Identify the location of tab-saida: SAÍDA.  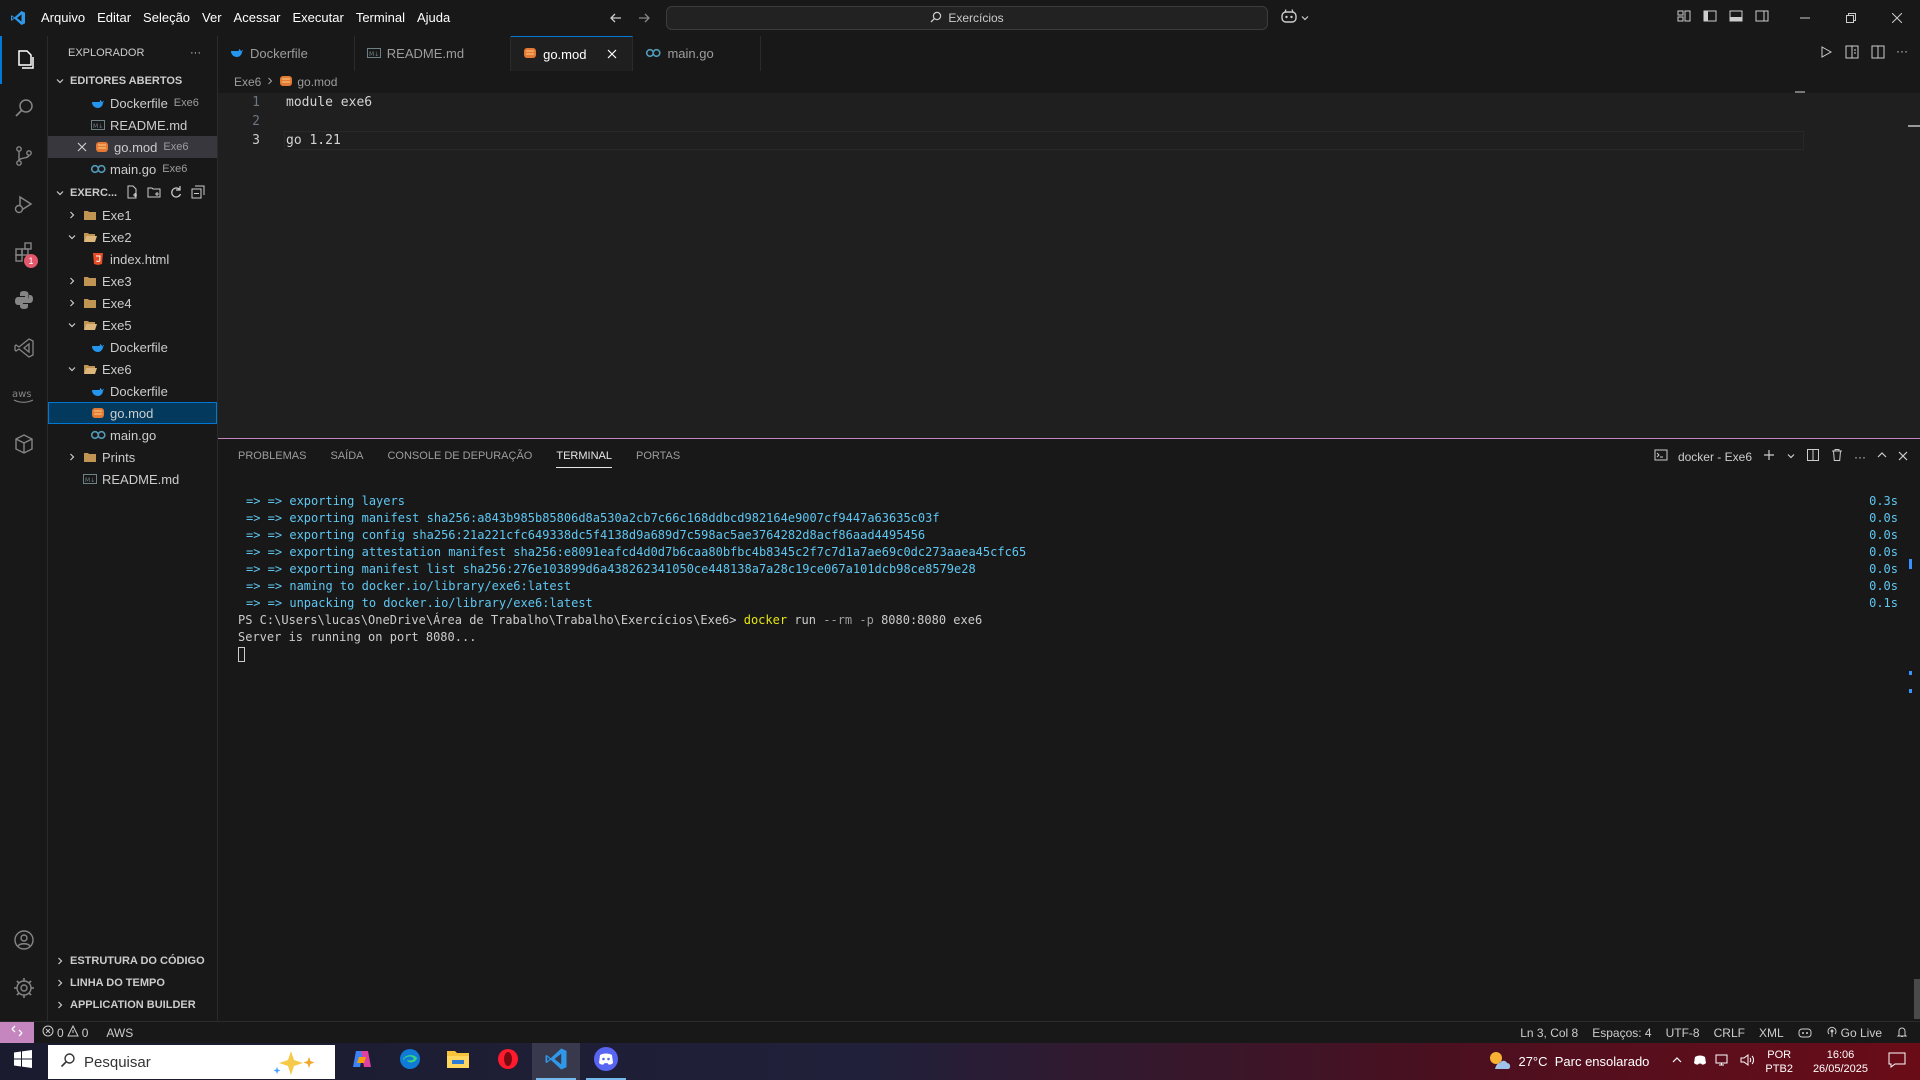
(346, 456).